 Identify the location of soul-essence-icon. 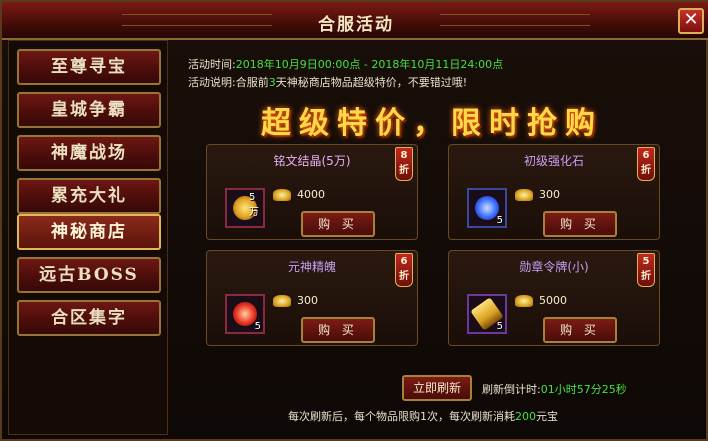
(245, 314).